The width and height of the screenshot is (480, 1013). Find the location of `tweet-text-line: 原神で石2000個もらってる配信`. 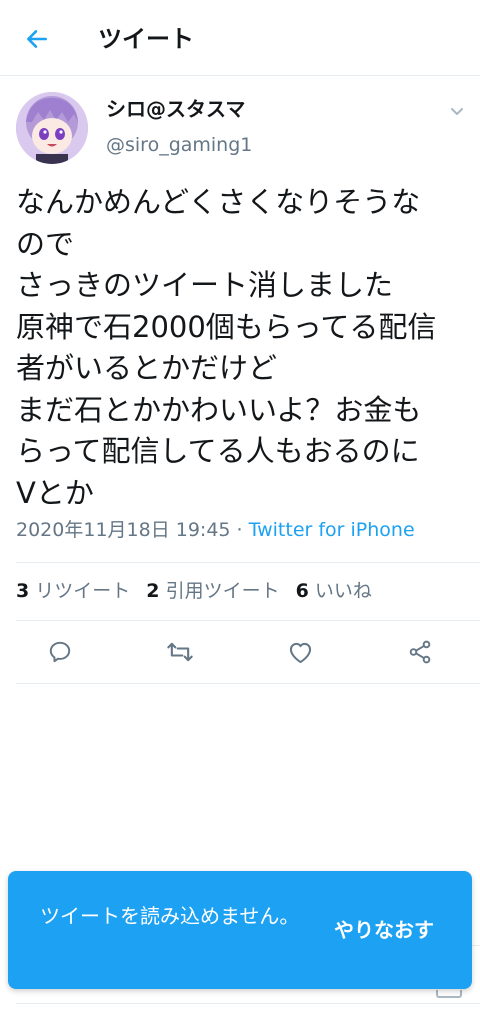

tweet-text-line: 原神で石2000個もらってる配信 is located at coordinates (226, 326).